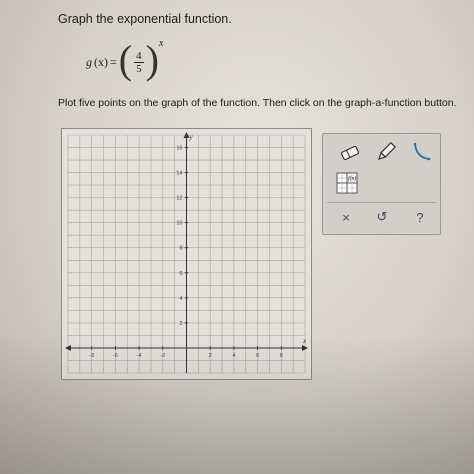 This screenshot has height=474, width=474. Describe the element at coordinates (179, 149) in the screenshot. I see `y-tick-label: 16` at that location.